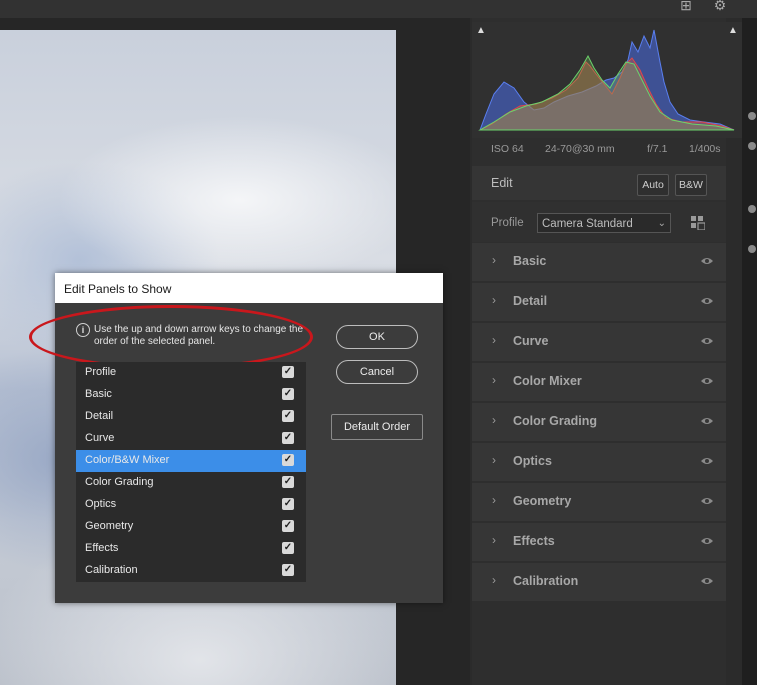  Describe the element at coordinates (599, 462) in the screenshot. I see `panel-section: › Optics` at that location.